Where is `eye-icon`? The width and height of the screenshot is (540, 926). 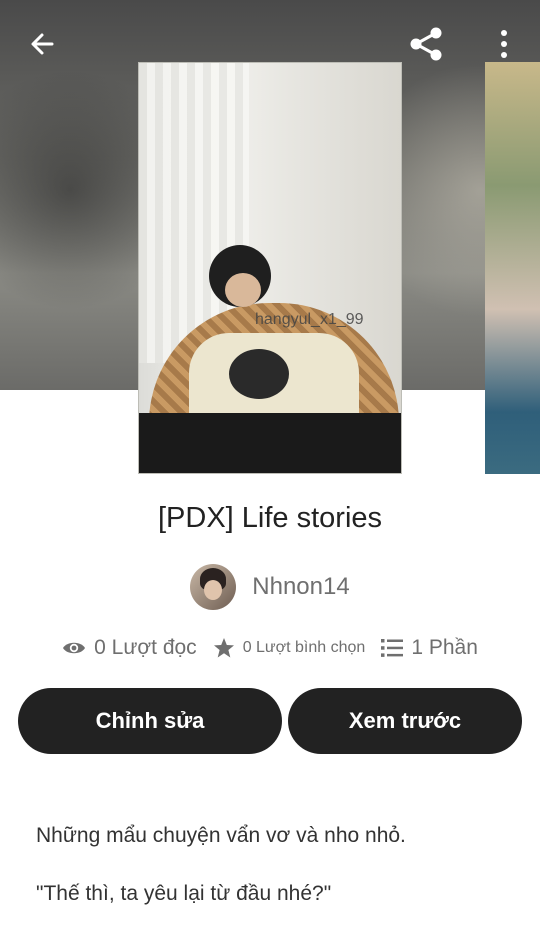 eye-icon is located at coordinates (74, 648).